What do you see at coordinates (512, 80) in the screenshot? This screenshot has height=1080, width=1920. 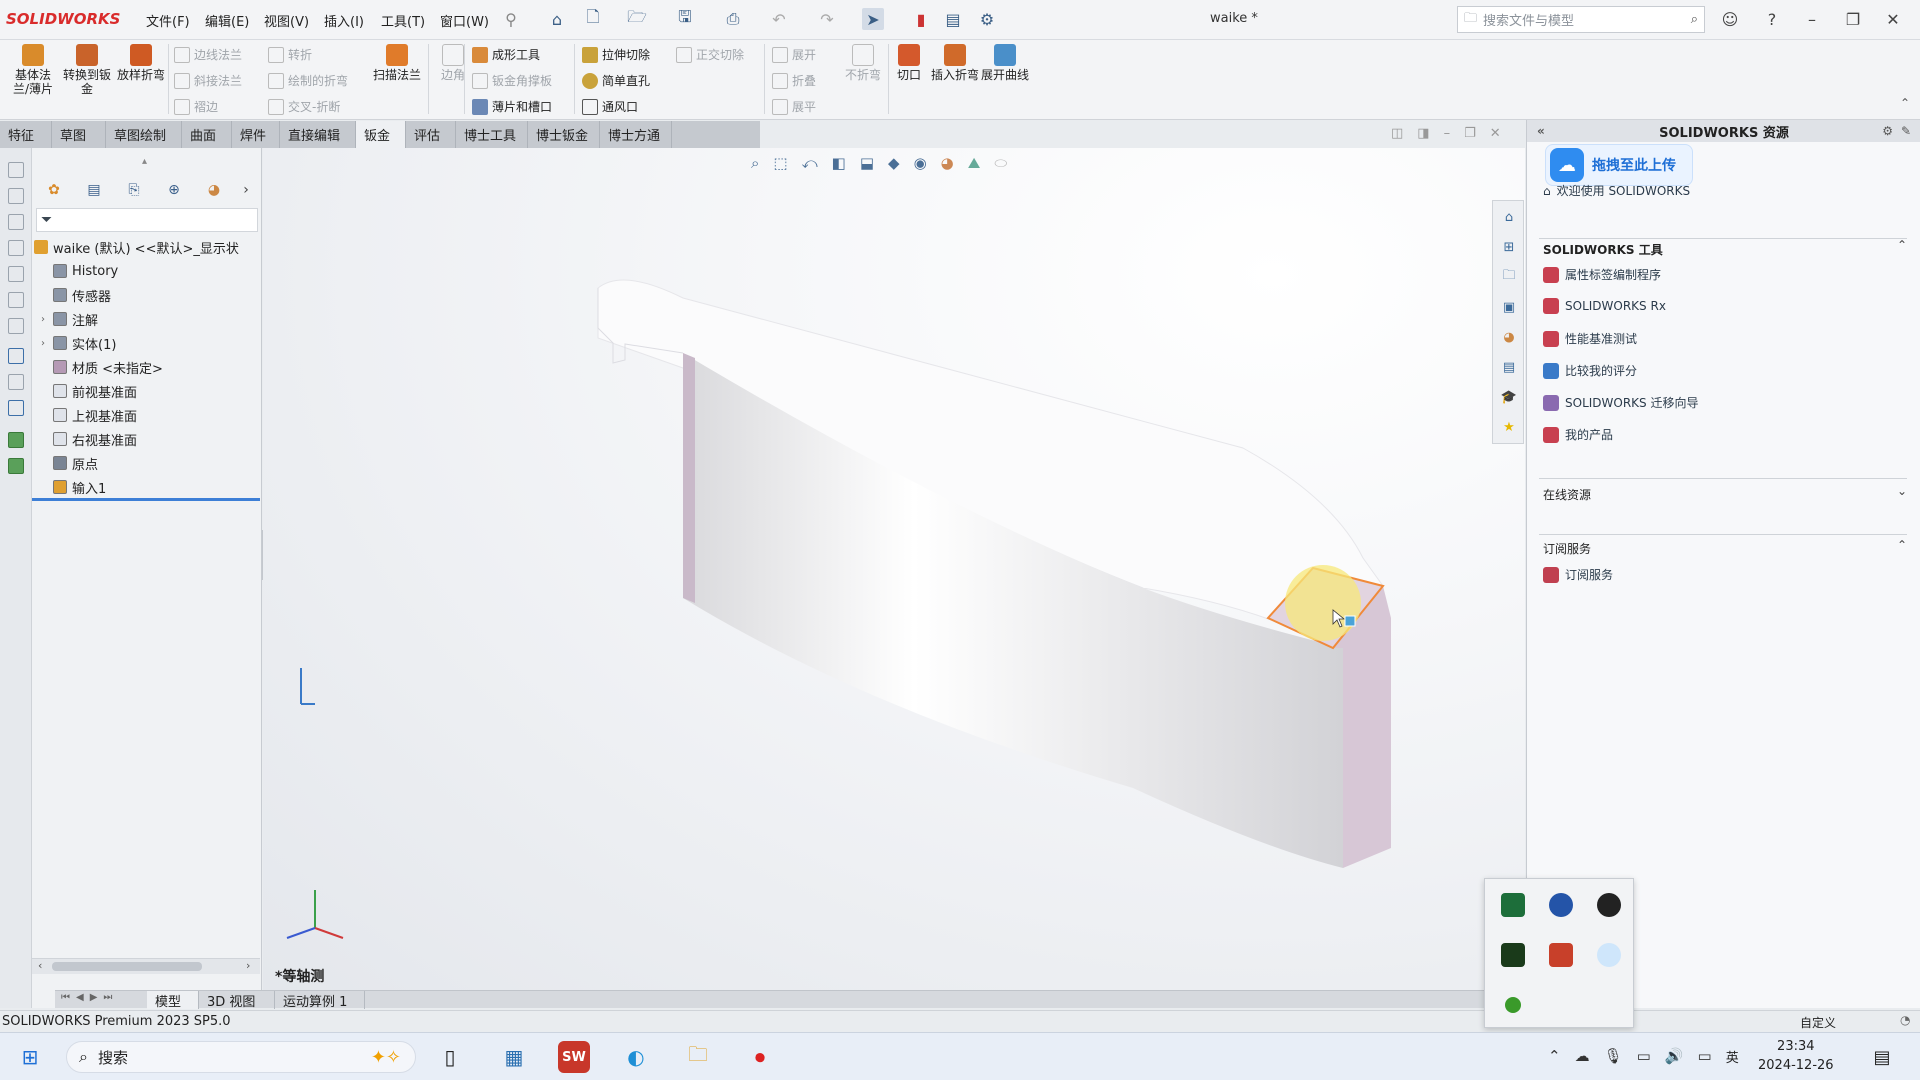 I see `sheetmetal-gusset-button: 钣金角撑板` at bounding box center [512, 80].